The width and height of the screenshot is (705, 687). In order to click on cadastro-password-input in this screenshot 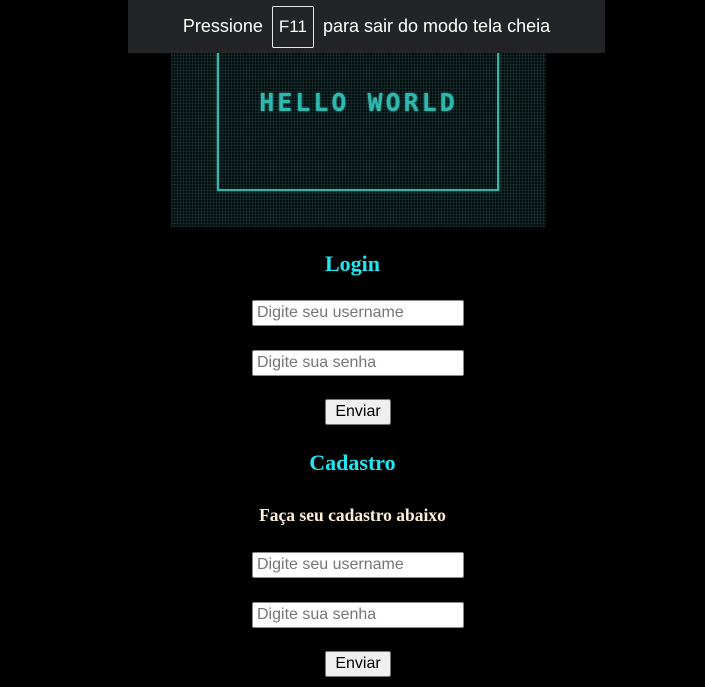, I will do `click(358, 615)`.